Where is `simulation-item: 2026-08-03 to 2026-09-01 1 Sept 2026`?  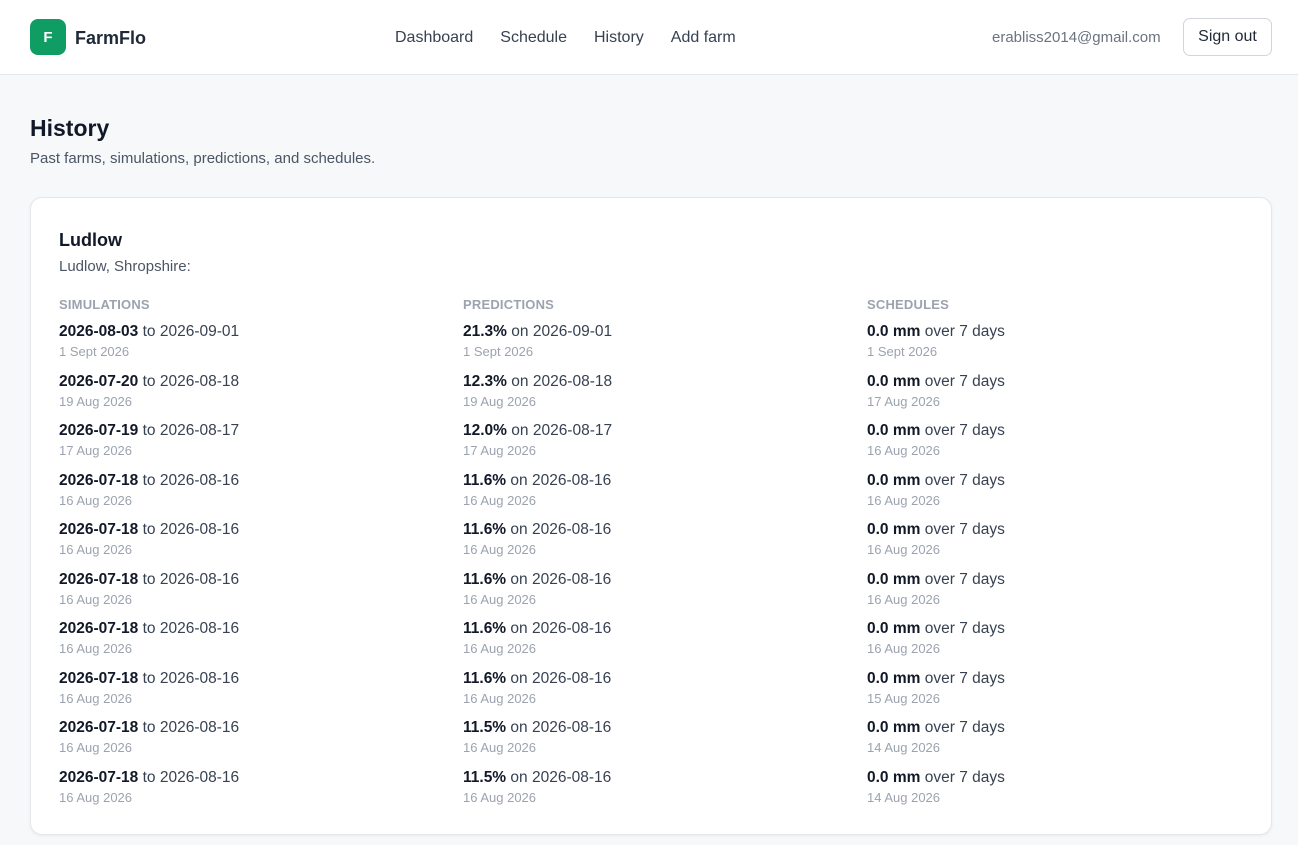
simulation-item: 2026-08-03 to 2026-09-01 1 Sept 2026 is located at coordinates (249, 347).